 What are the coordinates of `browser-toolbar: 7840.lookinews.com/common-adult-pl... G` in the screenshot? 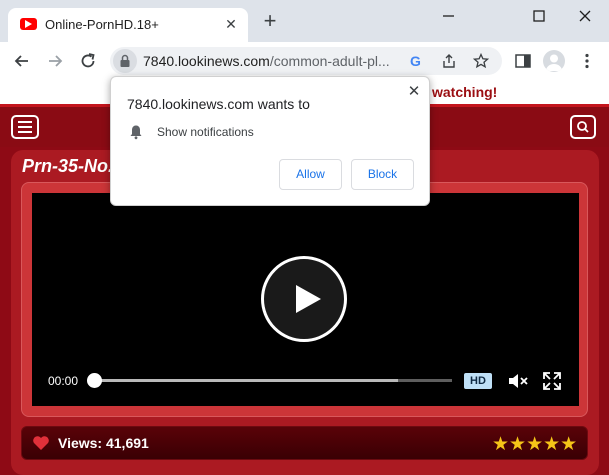 It's located at (304, 61).